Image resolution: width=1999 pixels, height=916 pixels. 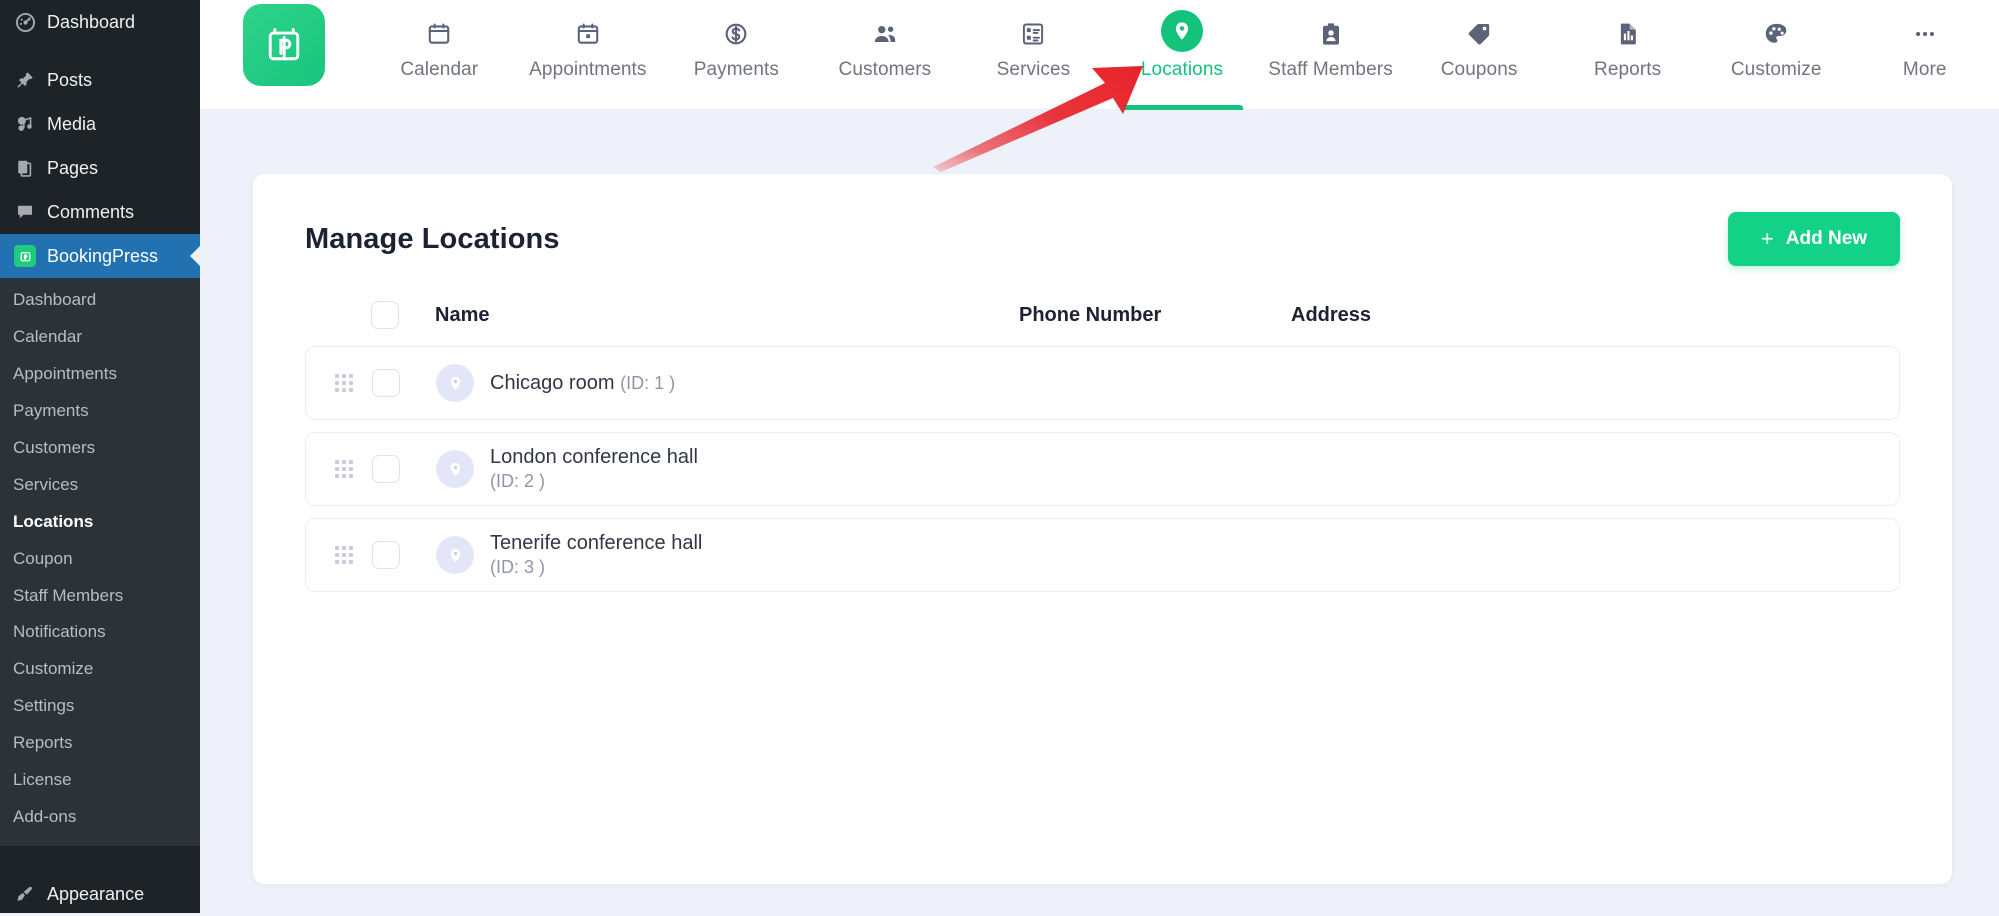 What do you see at coordinates (1627, 55) in the screenshot?
I see `tab-reports: Reports` at bounding box center [1627, 55].